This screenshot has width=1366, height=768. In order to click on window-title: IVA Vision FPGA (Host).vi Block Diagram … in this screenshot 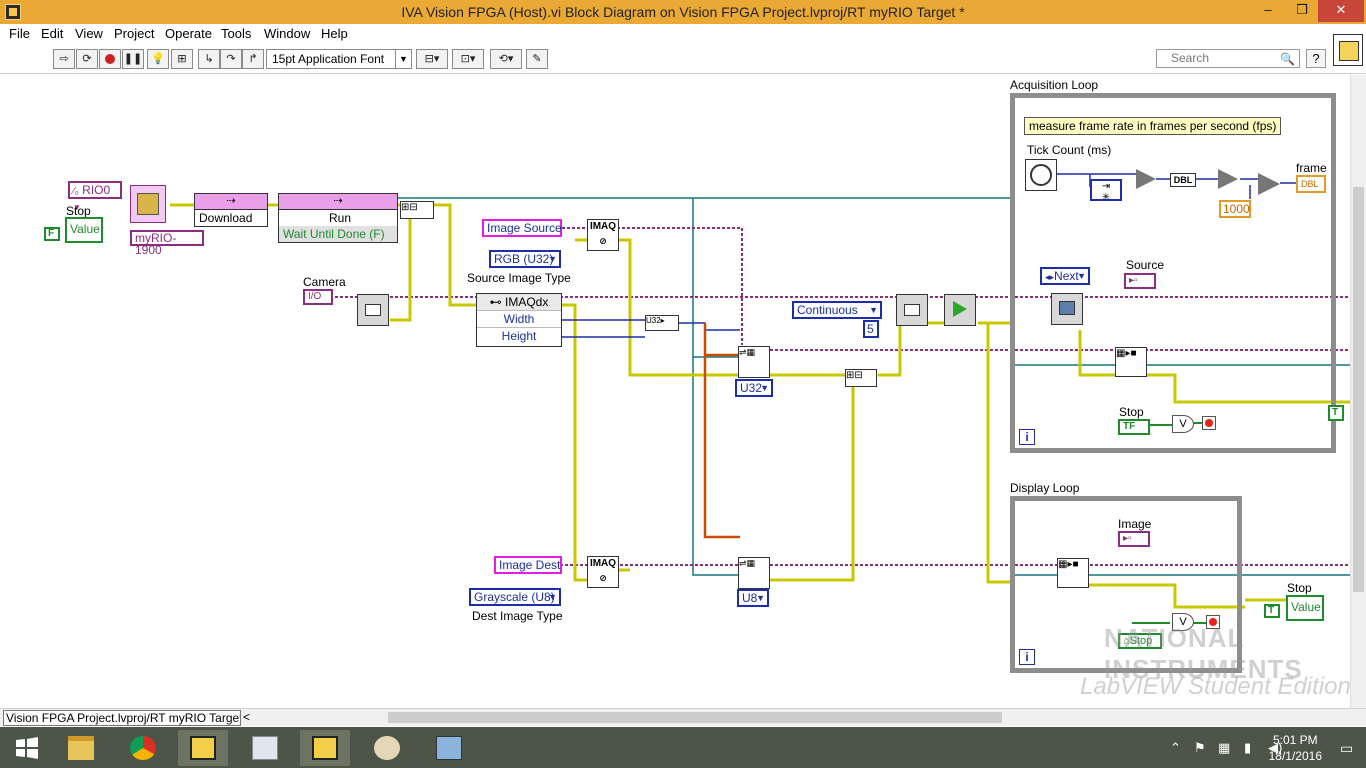, I will do `click(683, 12)`.